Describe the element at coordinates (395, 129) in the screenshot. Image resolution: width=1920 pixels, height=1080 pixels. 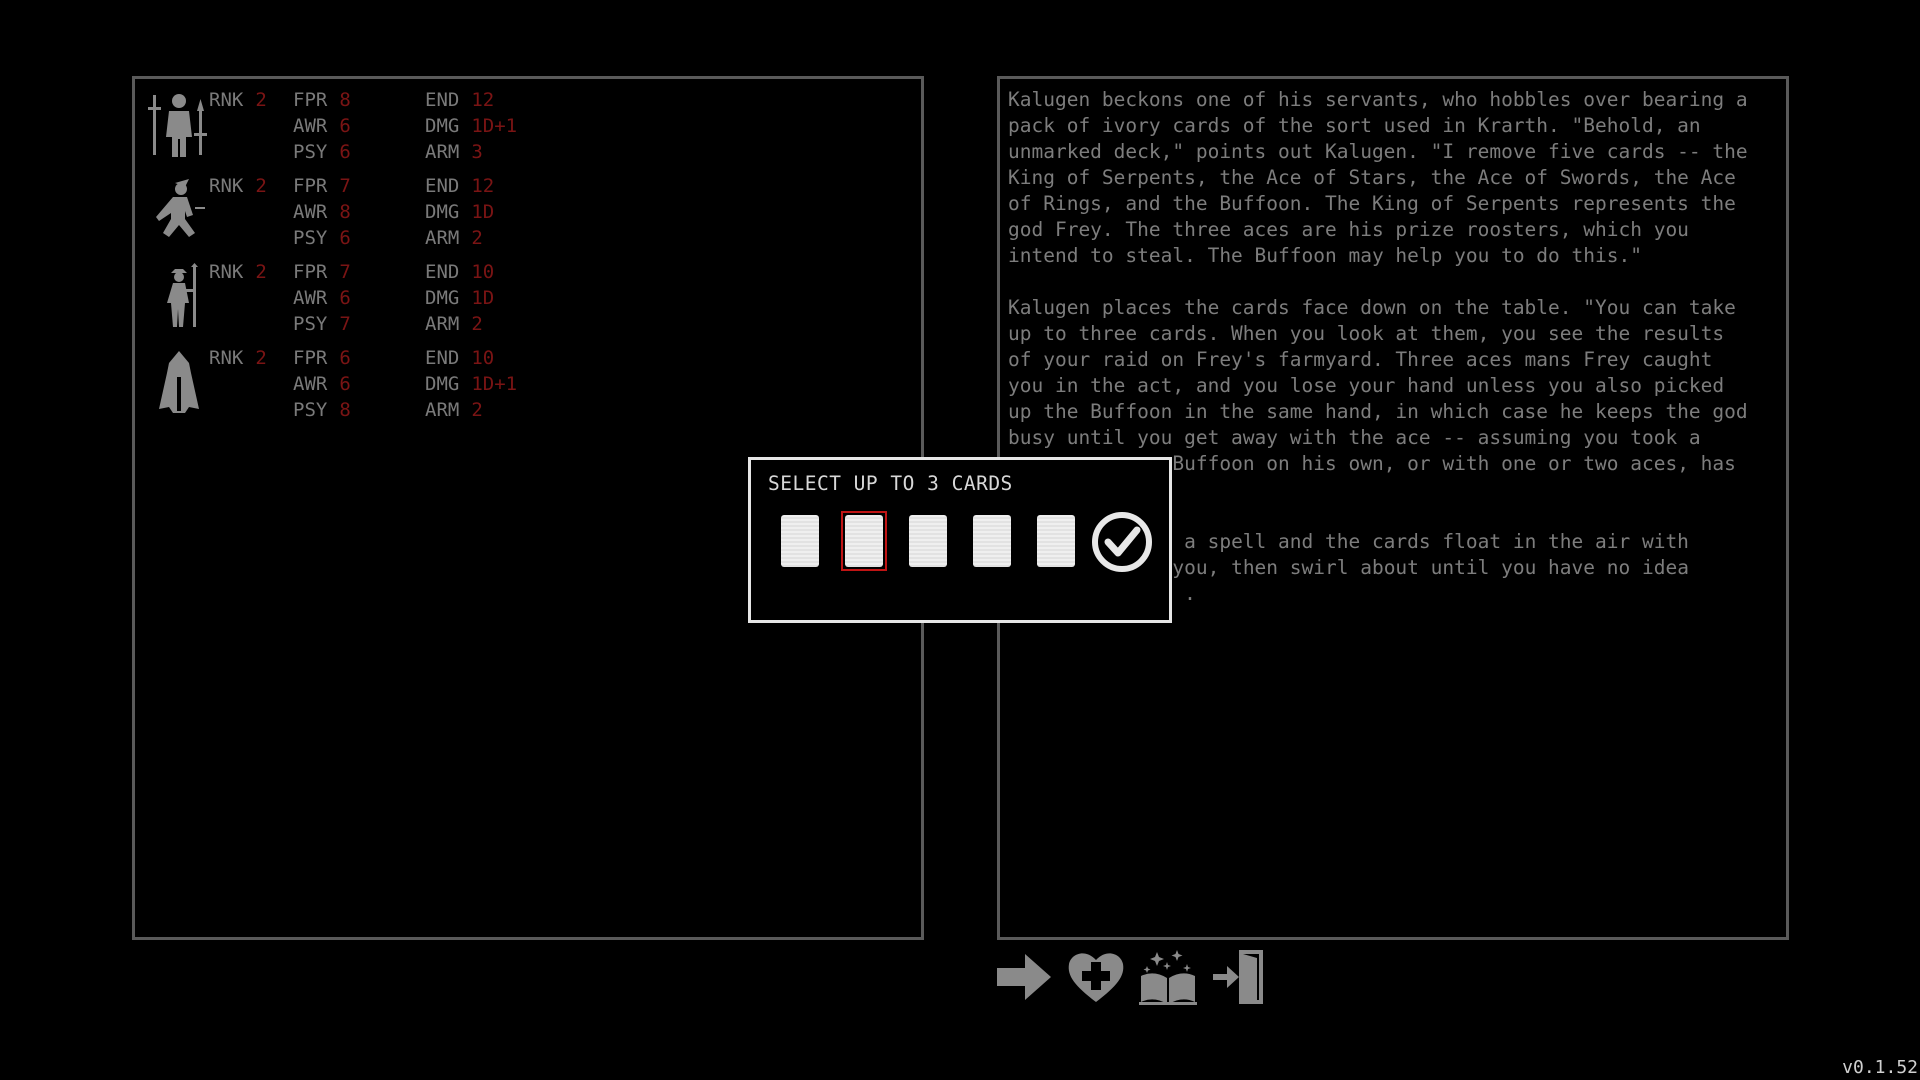
I see `party-member-1: RNK 2 FPR 8 AWR 6 PSY 6 END 12 DMG 1D+1 ARM 3` at that location.